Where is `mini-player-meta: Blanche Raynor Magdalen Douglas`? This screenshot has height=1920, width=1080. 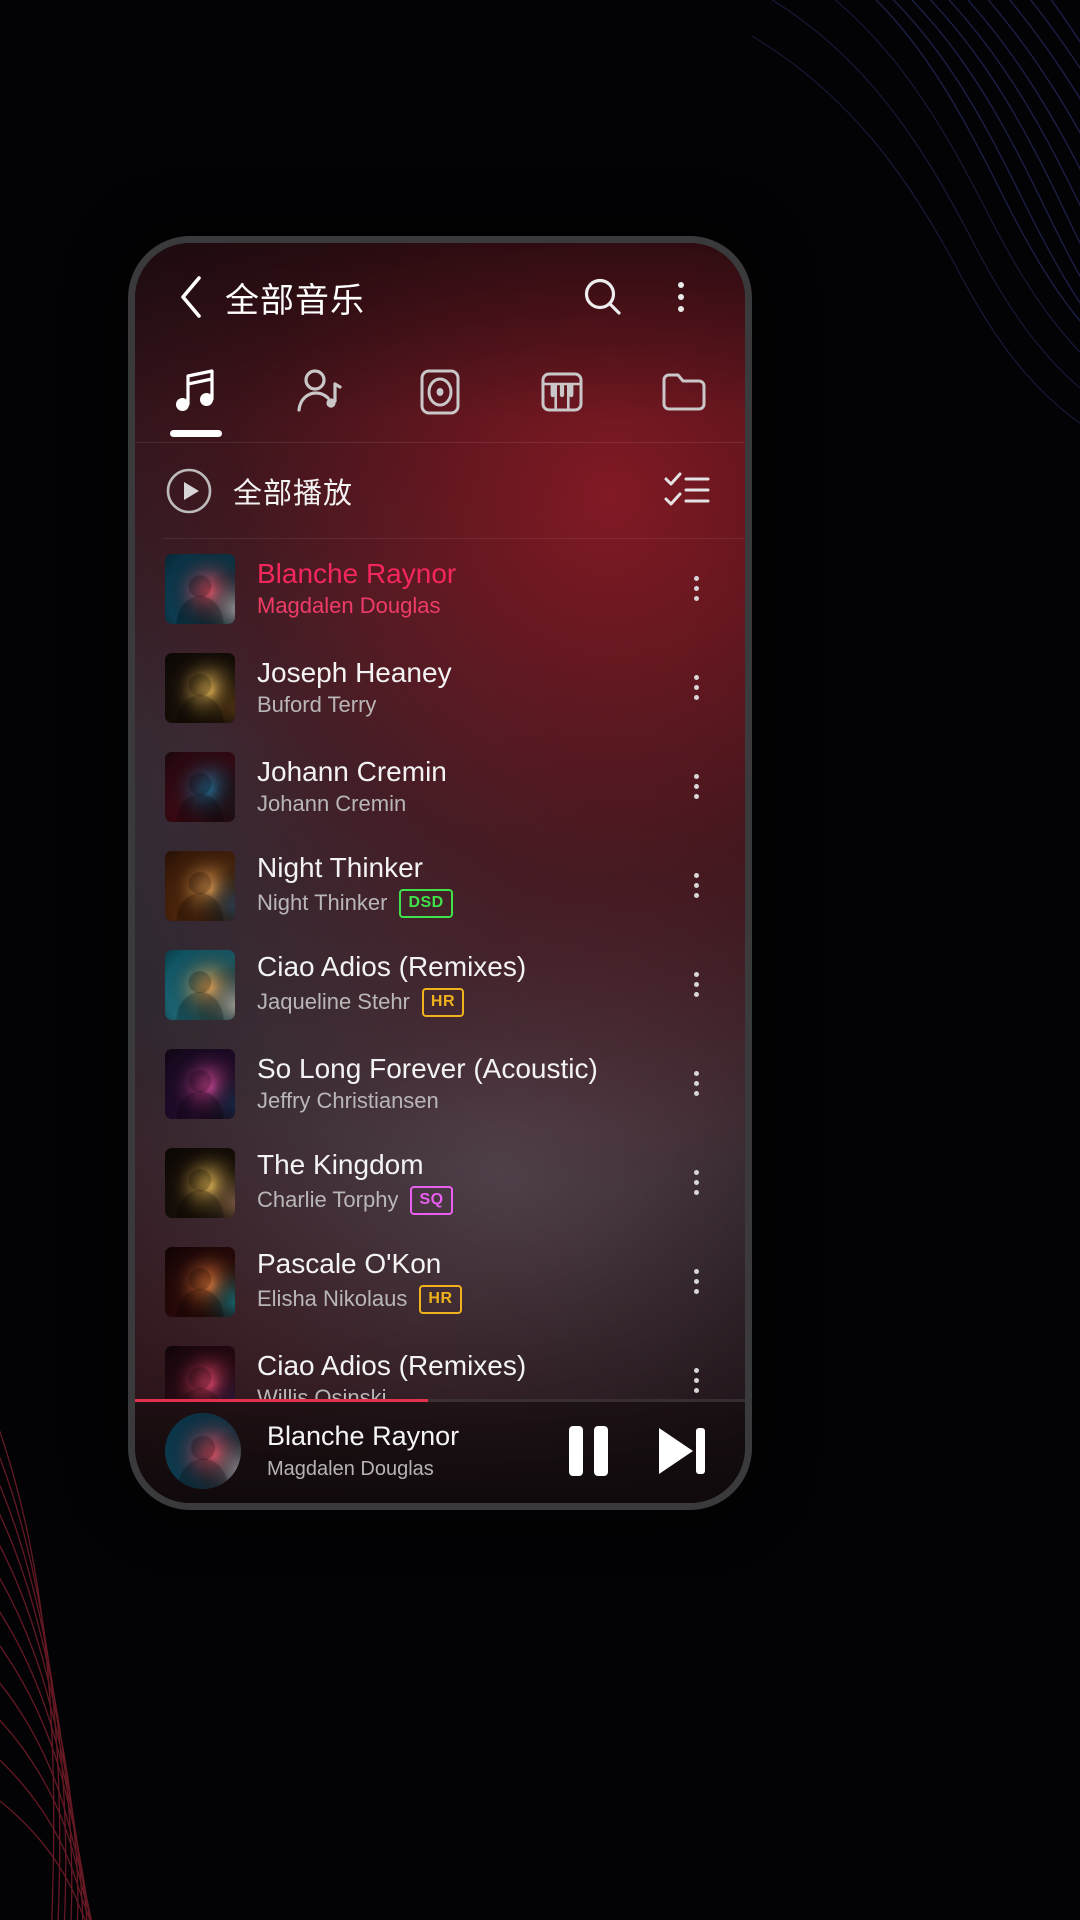
mini-player-meta: Blanche Raynor Magdalen Douglas is located at coordinates (412, 1451).